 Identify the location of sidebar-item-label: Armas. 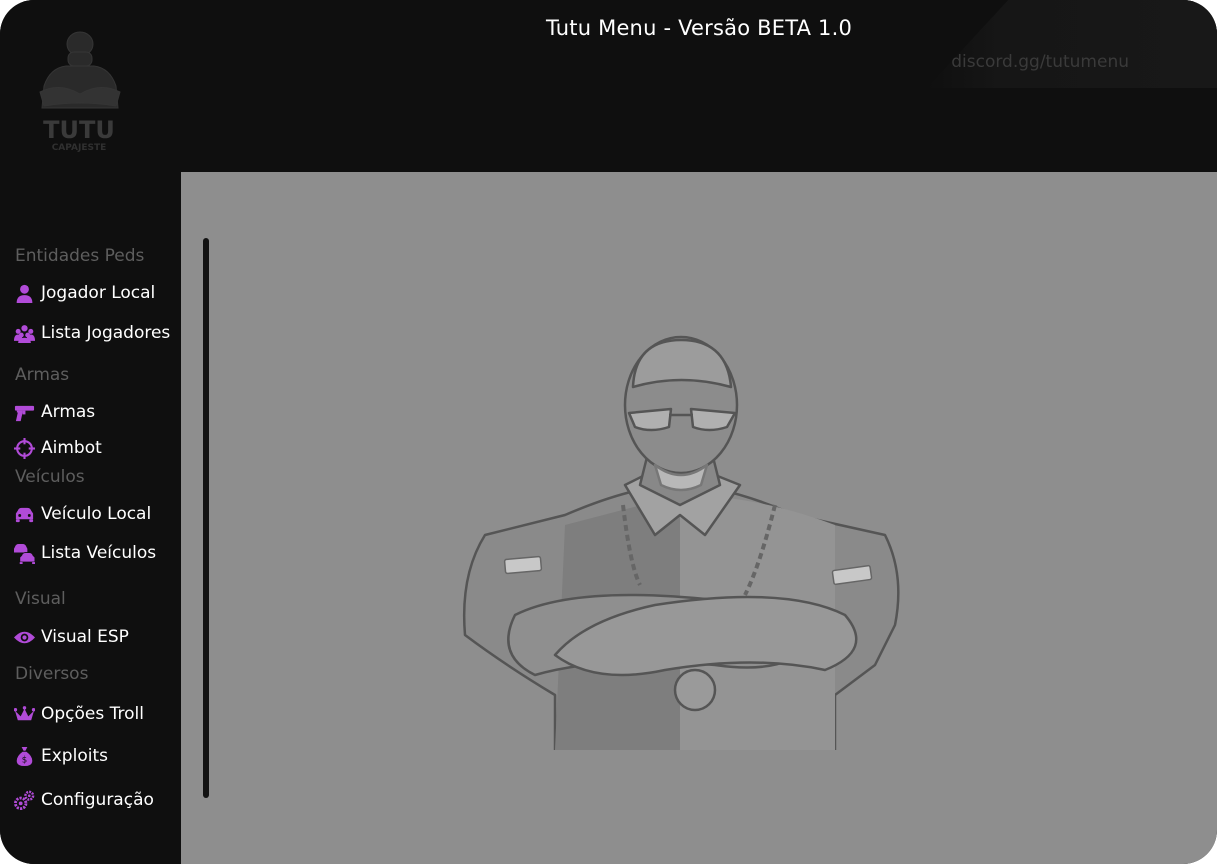
(68, 412).